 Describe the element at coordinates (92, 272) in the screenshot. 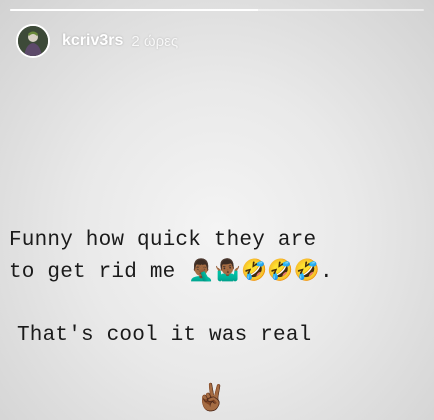

I see `story-text-line-2-text: to get rid me` at that location.